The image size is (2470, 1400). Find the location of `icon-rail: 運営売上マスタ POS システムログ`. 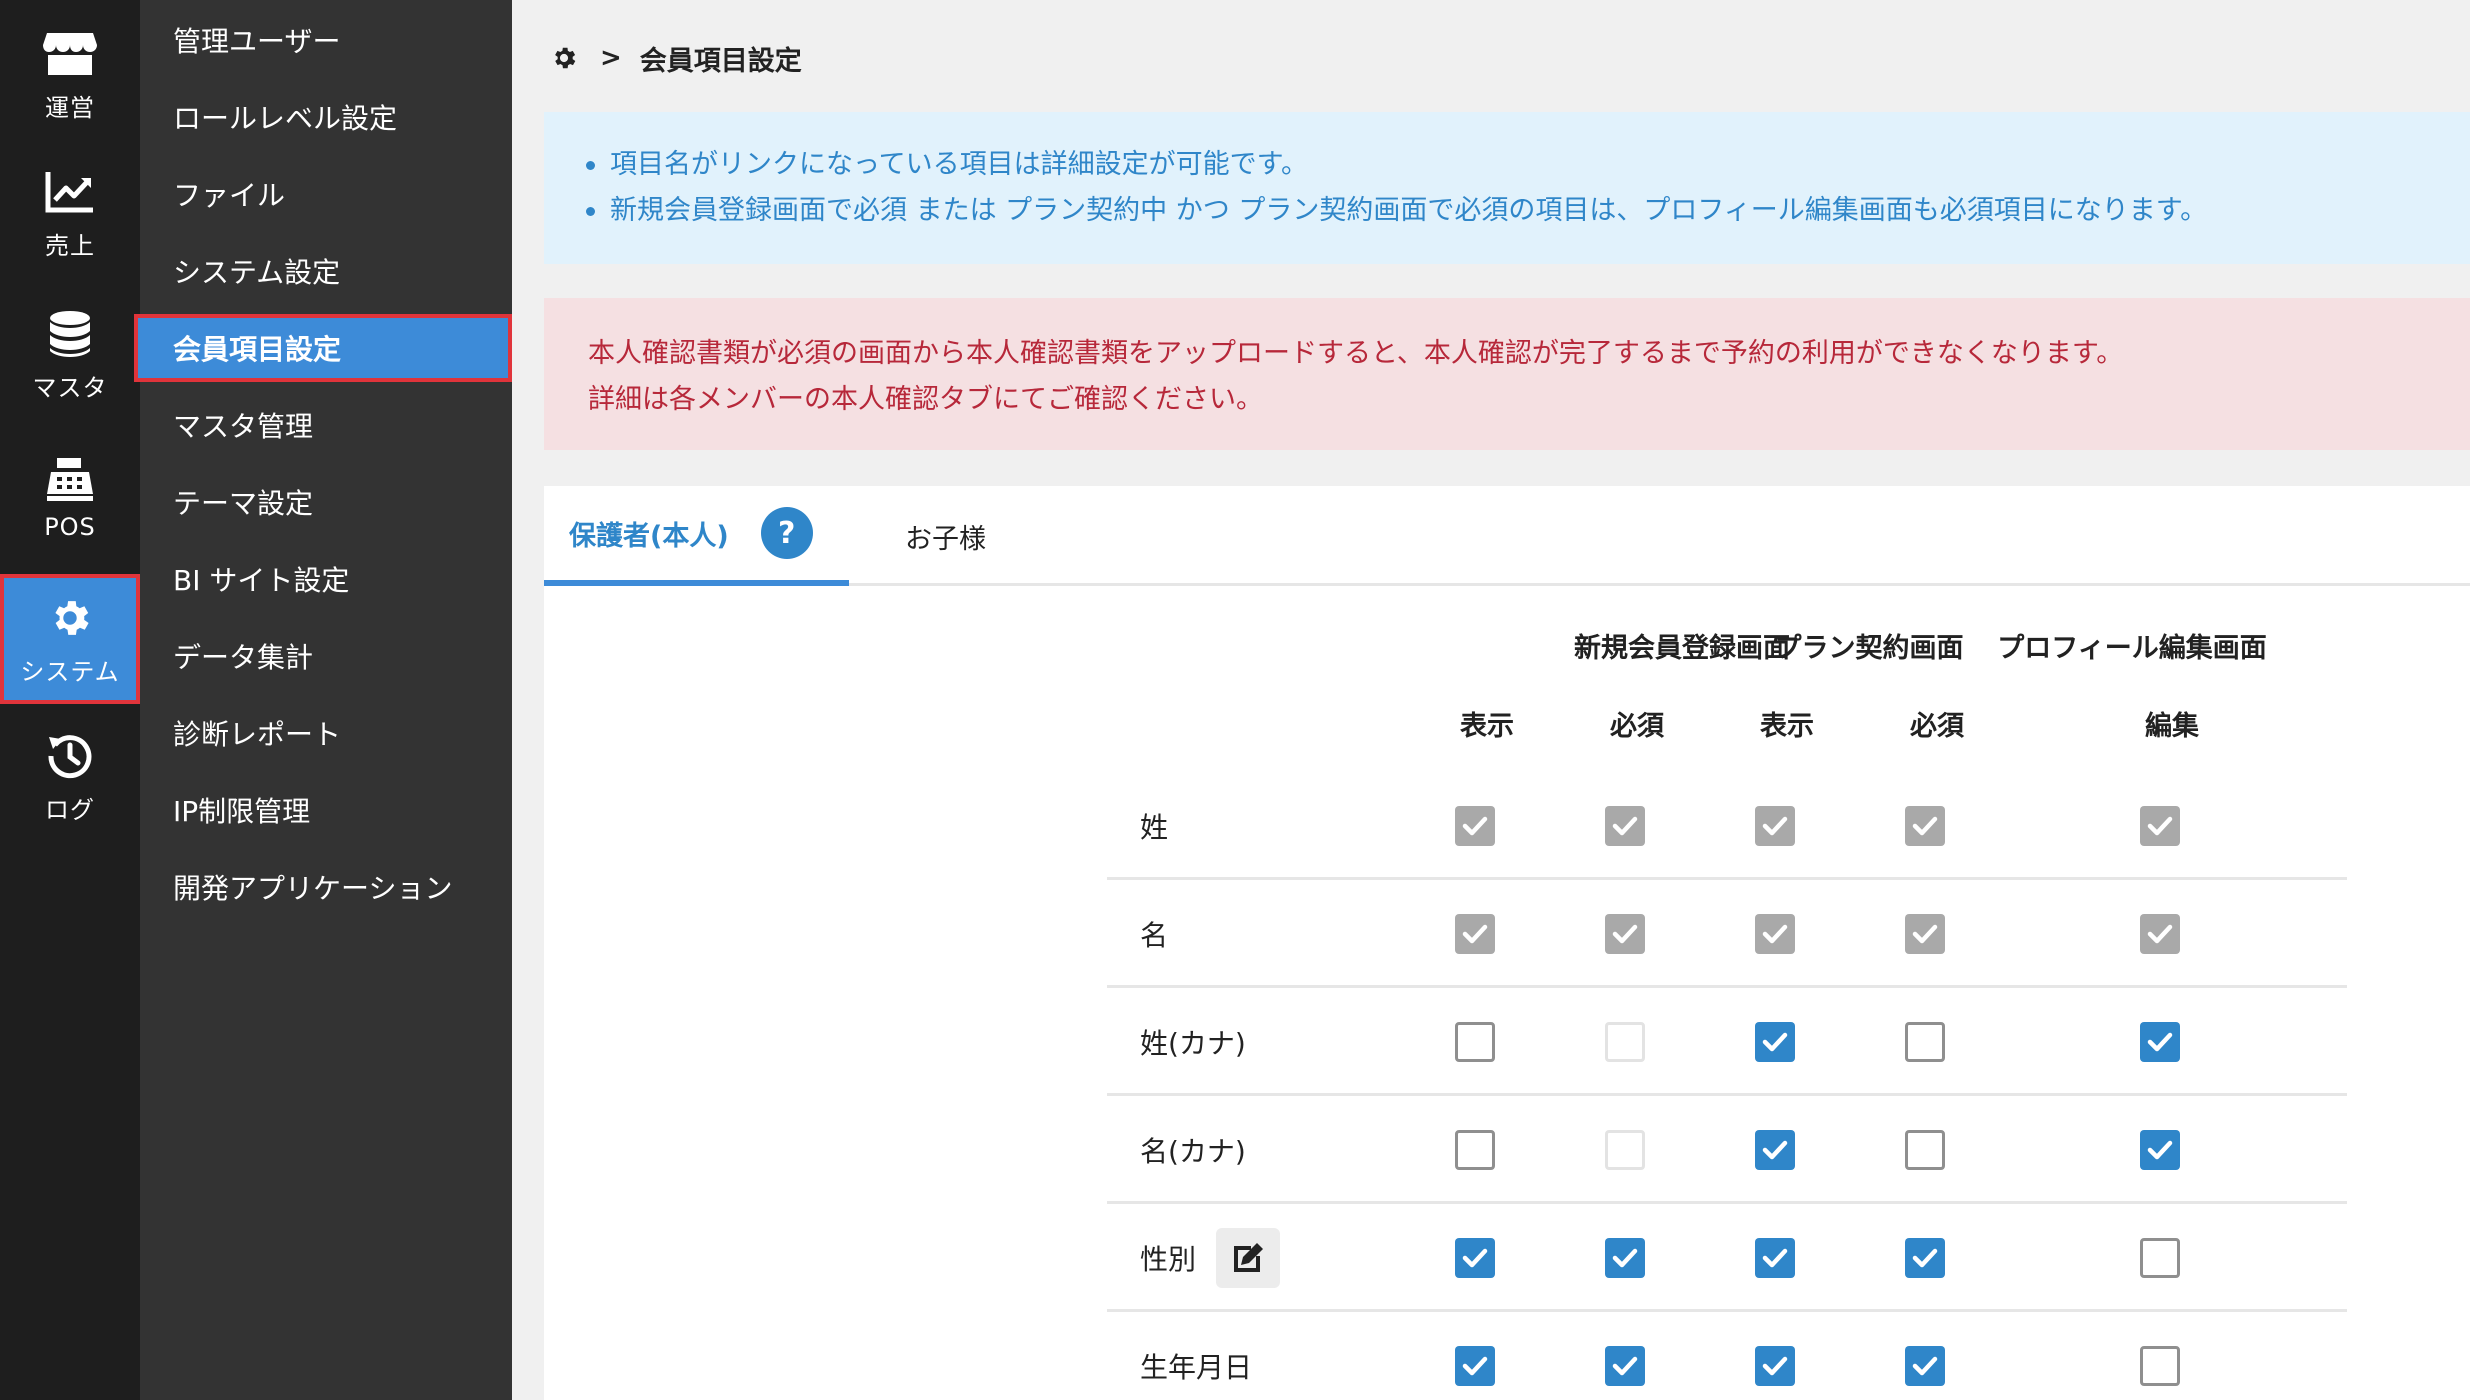

icon-rail: 運営売上マスタ POS システムログ is located at coordinates (70, 700).